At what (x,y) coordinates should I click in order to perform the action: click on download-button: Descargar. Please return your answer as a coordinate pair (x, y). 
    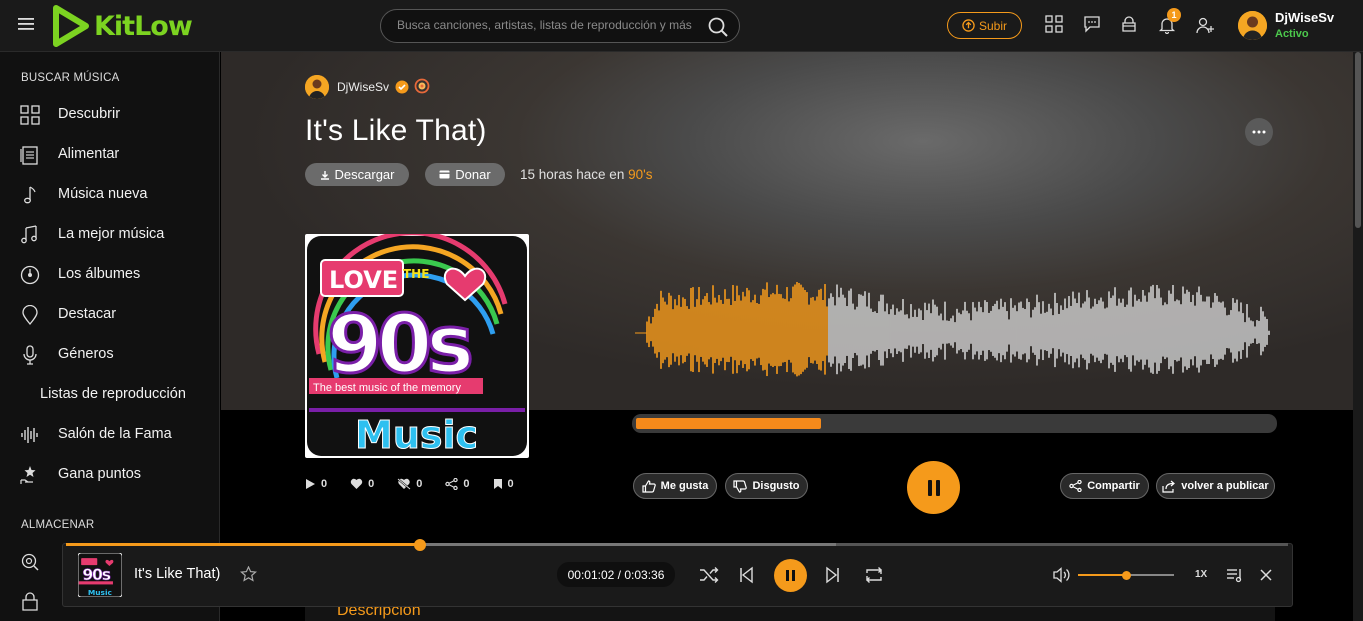
    Looking at the image, I should click on (357, 174).